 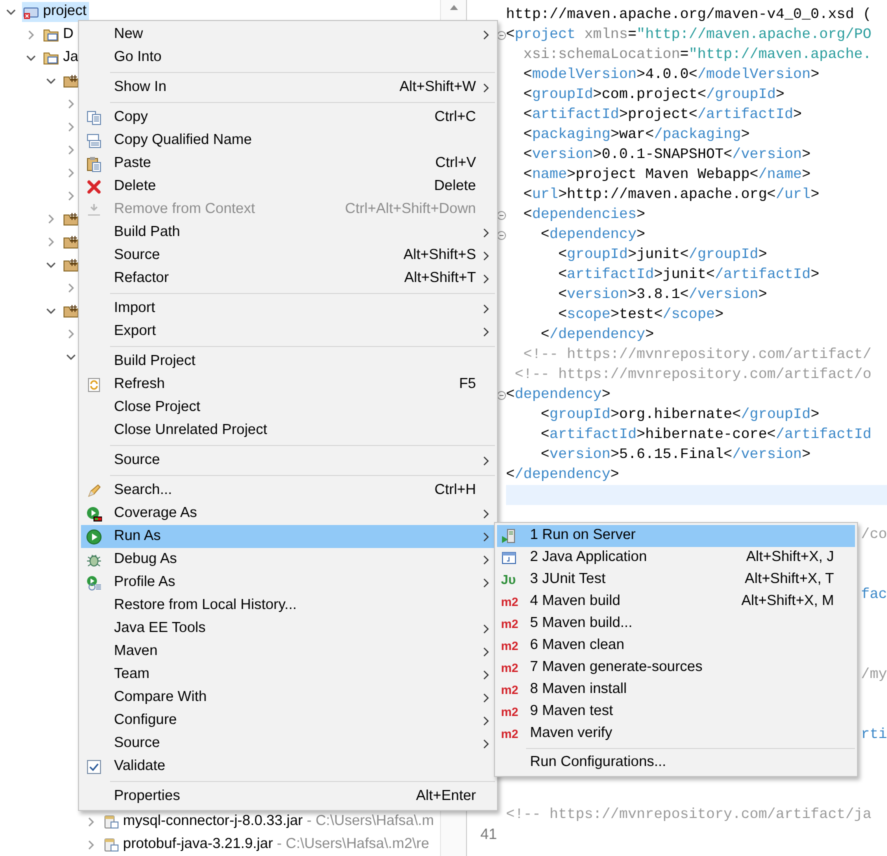 What do you see at coordinates (676, 602) in the screenshot?
I see `menu-item: m2 4 Maven build Alt+Shift+X, M` at bounding box center [676, 602].